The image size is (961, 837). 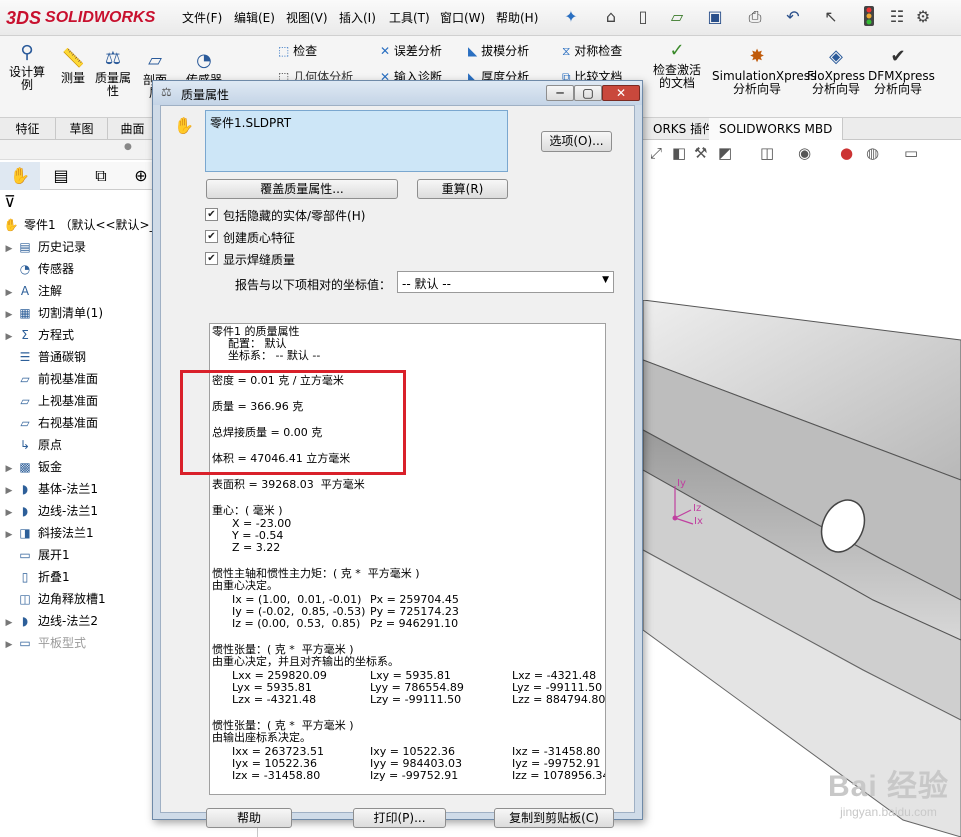 What do you see at coordinates (48, 533) in the screenshot?
I see `tree-item: ▶ ◨ 斜接法兰1` at bounding box center [48, 533].